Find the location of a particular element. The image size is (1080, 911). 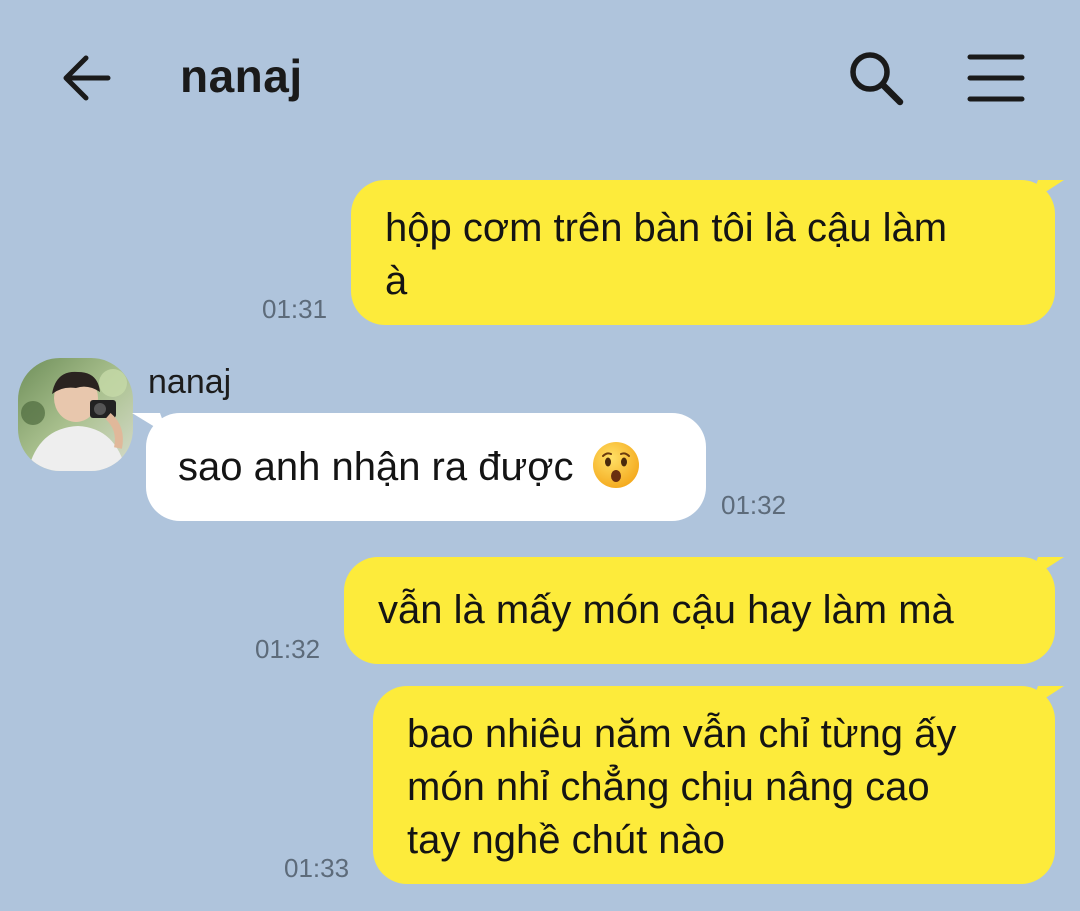

hushed-face-emoji is located at coordinates (615, 465).